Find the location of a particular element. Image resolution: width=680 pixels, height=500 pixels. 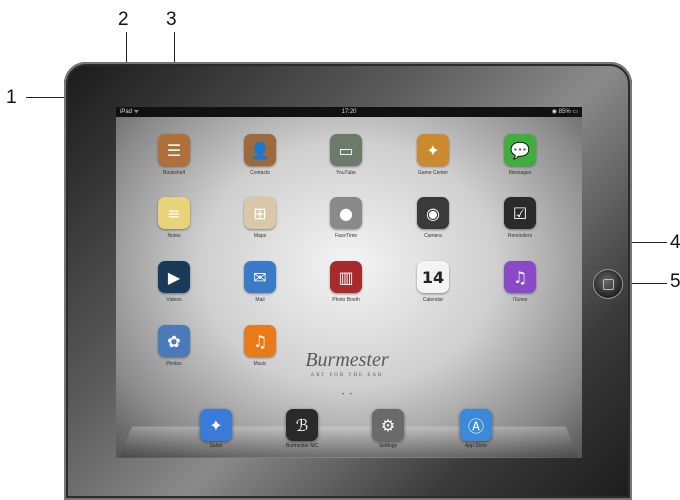

contacts-label: Contacts is located at coordinates (260, 173).